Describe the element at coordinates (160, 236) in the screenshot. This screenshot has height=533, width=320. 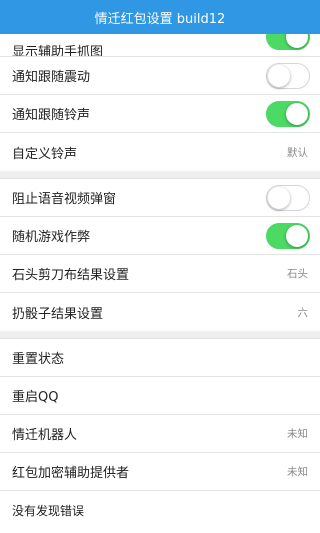
I see `setting-row-random-game-cheat: 随机游戏作弊` at that location.